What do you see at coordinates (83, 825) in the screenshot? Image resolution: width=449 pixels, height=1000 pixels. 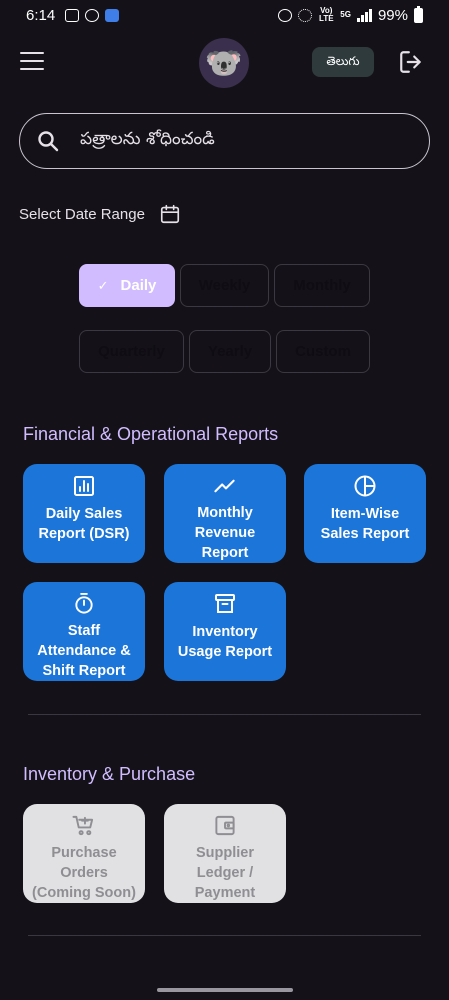 I see `add-to-cart-icon` at bounding box center [83, 825].